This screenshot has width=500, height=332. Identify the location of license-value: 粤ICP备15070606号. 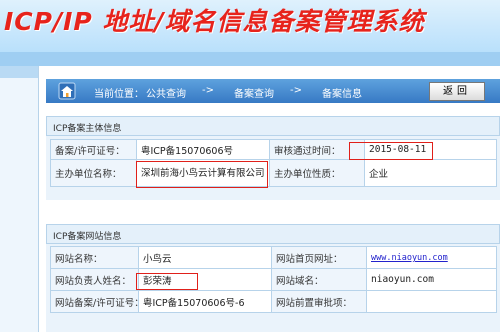
(203, 149).